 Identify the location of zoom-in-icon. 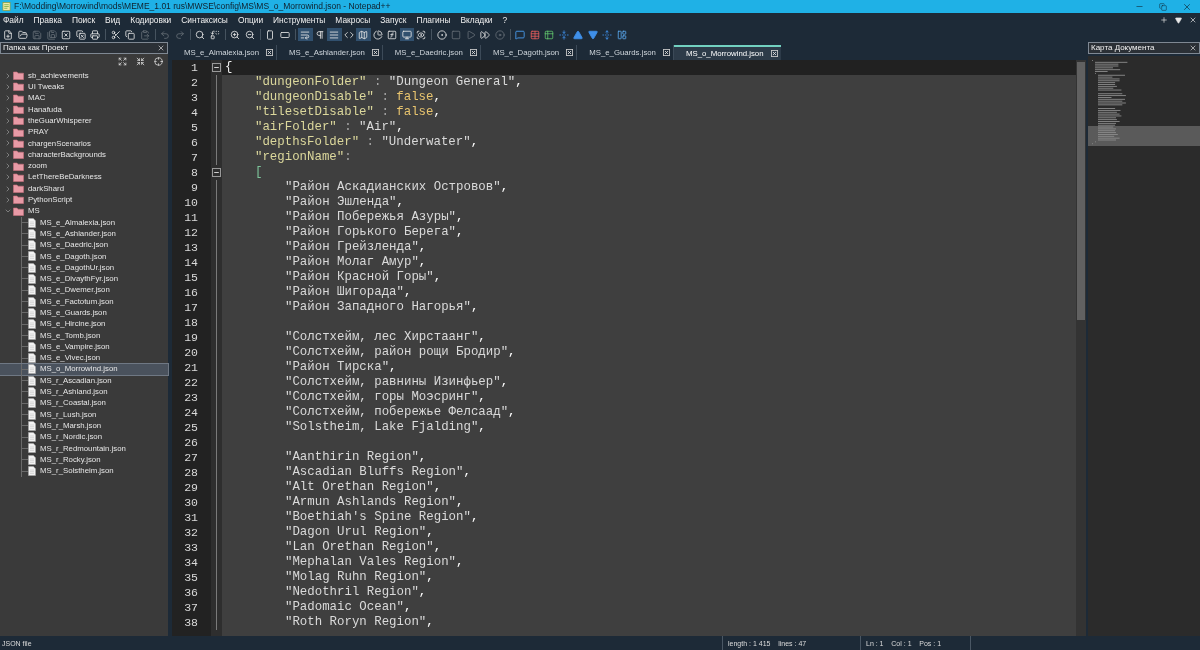
(235, 34).